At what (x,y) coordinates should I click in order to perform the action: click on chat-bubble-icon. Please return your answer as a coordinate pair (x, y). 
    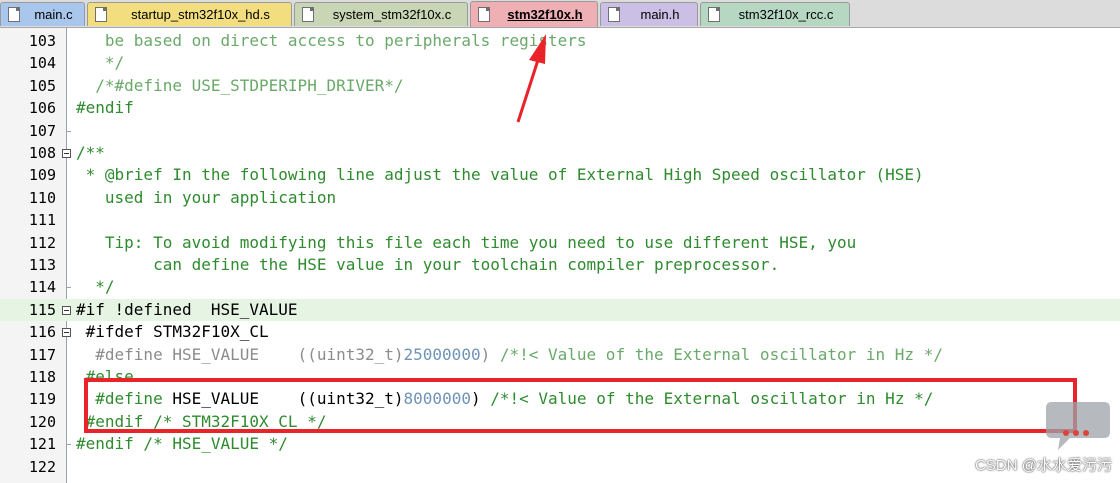
    Looking at the image, I should click on (1076, 427).